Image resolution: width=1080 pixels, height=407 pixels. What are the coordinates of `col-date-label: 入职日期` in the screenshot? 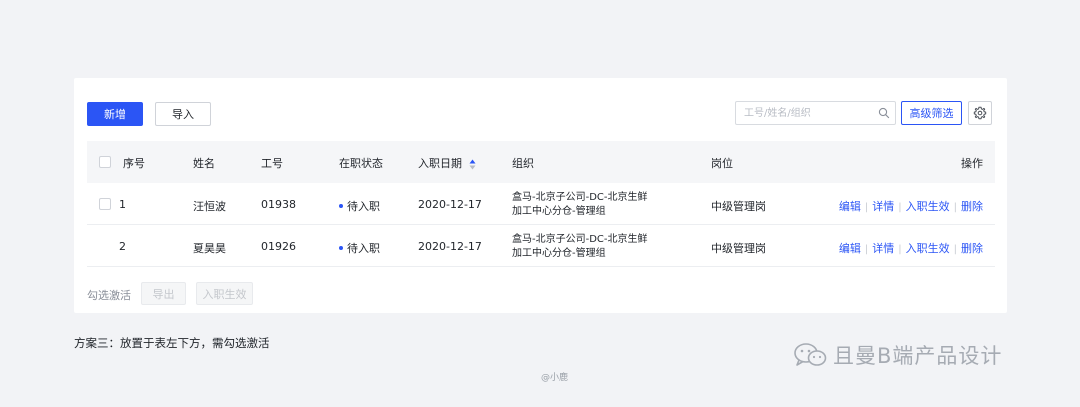 It's located at (440, 163).